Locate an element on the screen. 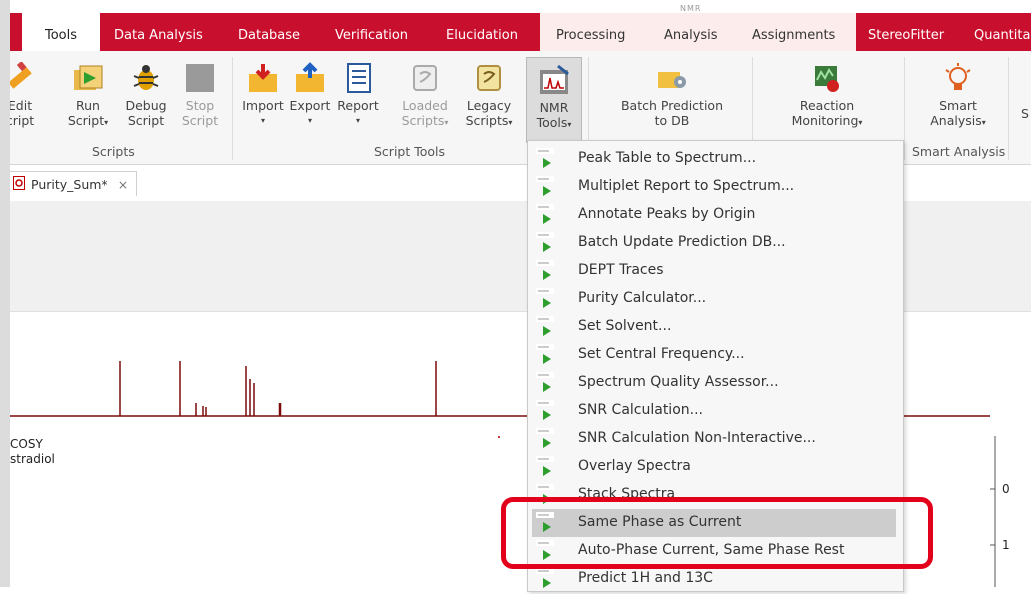  stop-script-line1: Stop is located at coordinates (200, 105).